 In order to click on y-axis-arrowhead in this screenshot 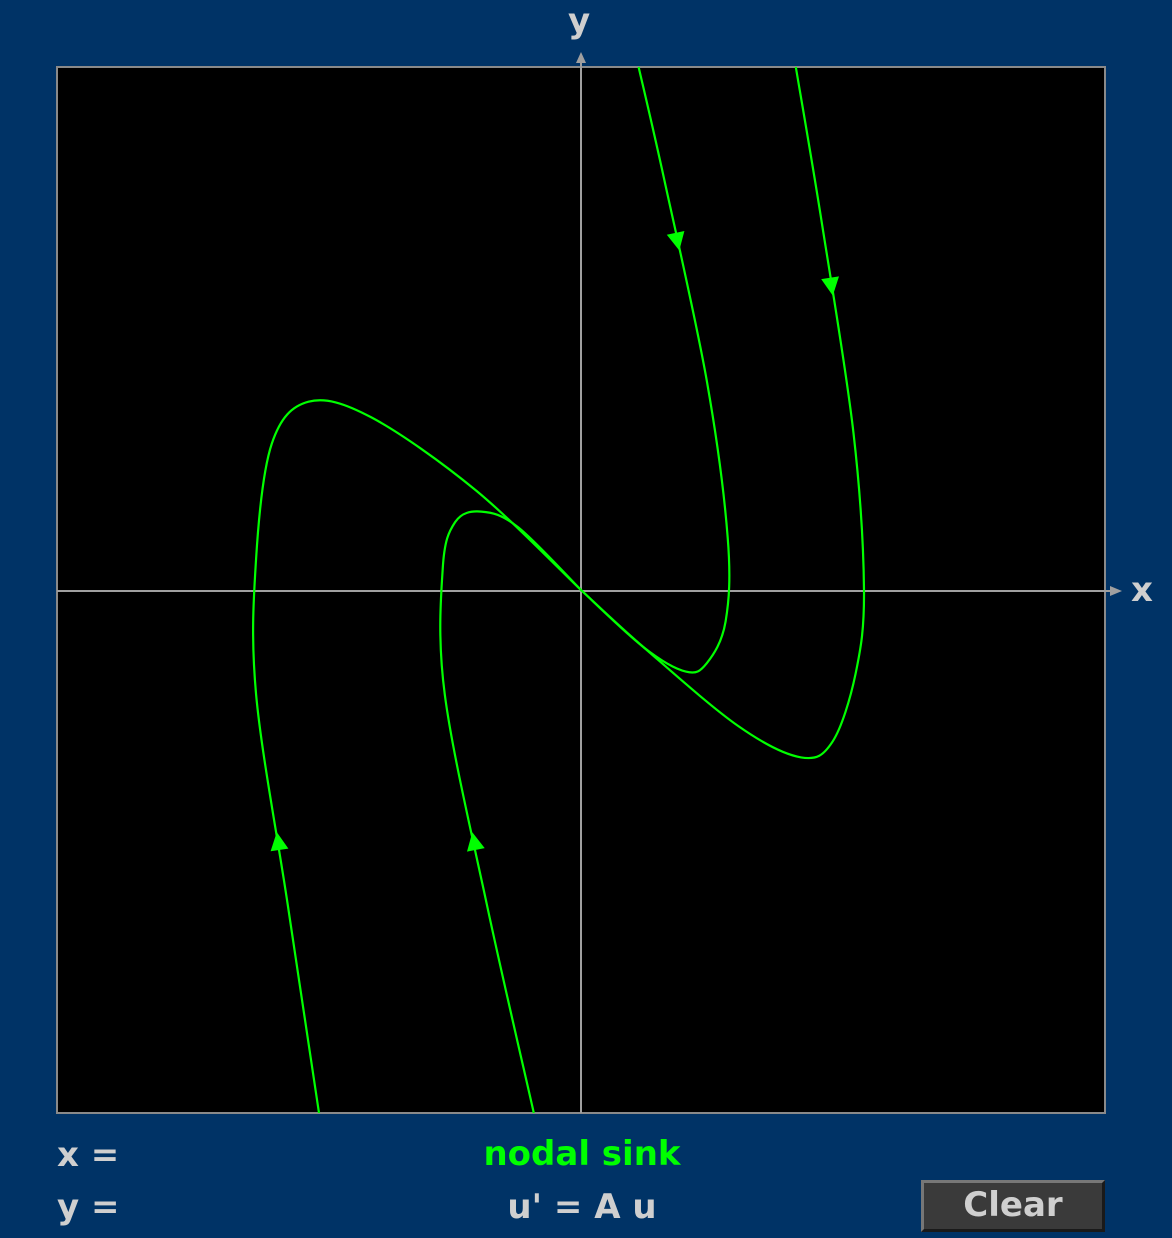, I will do `click(581, 57)`.